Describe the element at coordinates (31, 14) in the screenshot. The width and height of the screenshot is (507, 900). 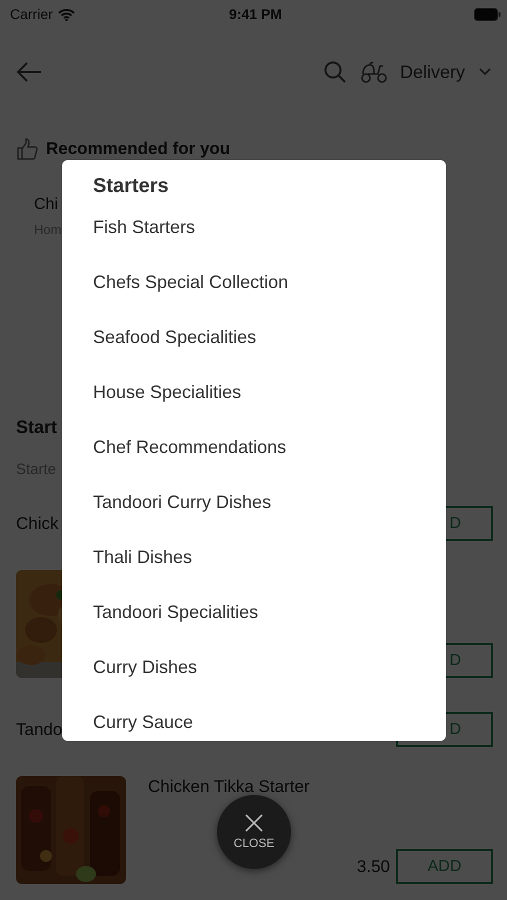
I see `carrier-name: Carrier` at that location.